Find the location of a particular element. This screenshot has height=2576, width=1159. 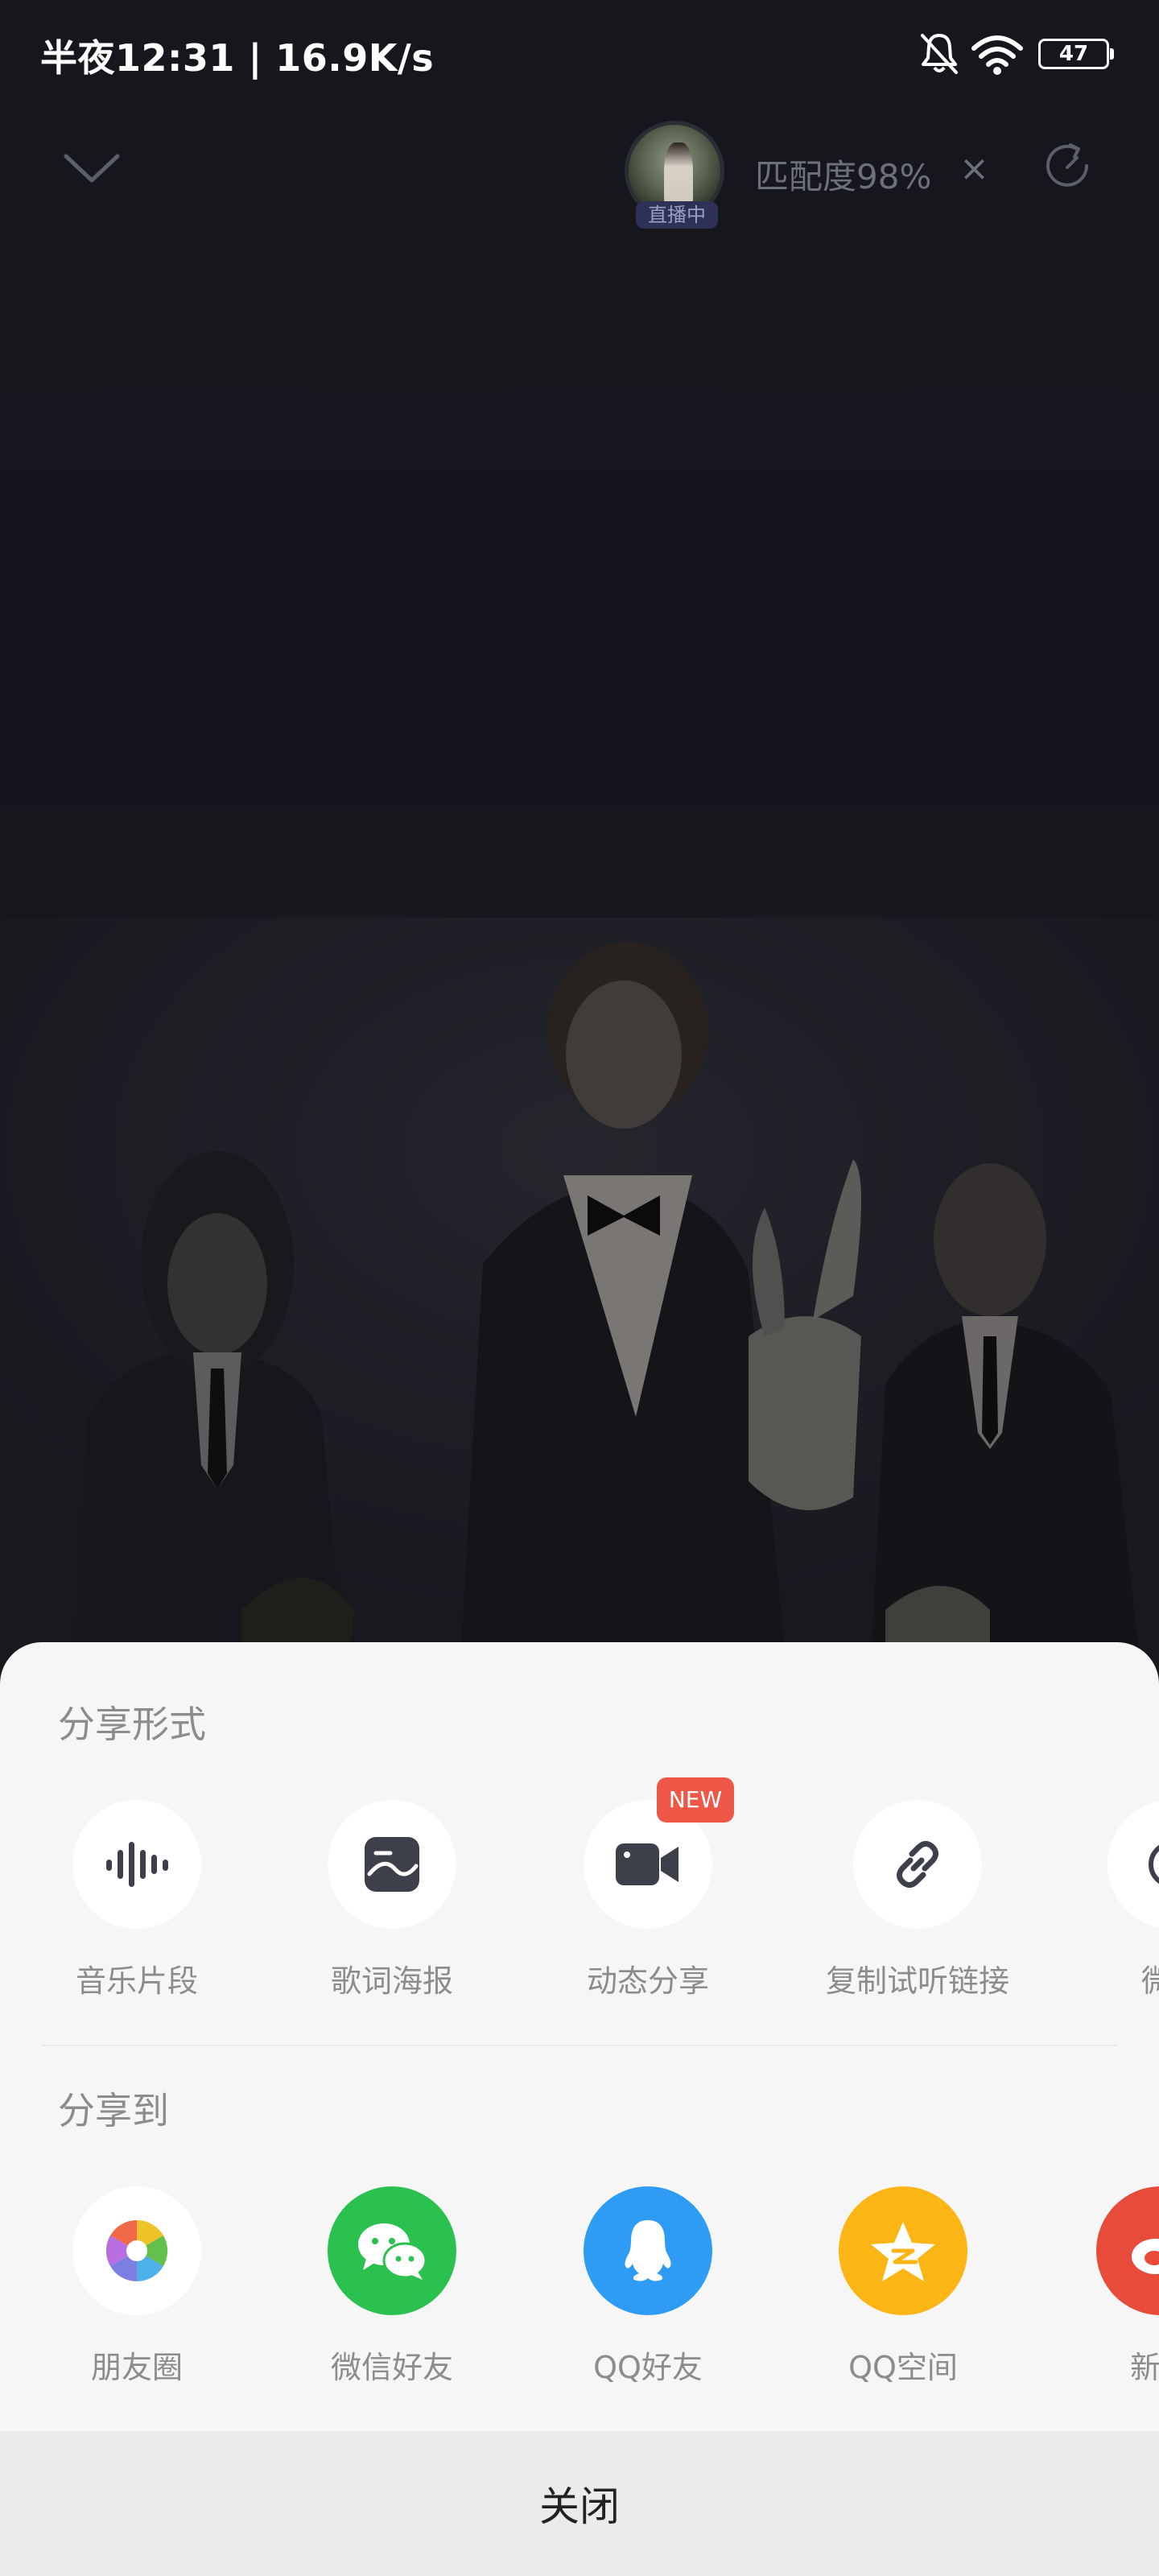

share-target-label: QQ好友 is located at coordinates (648, 2367).